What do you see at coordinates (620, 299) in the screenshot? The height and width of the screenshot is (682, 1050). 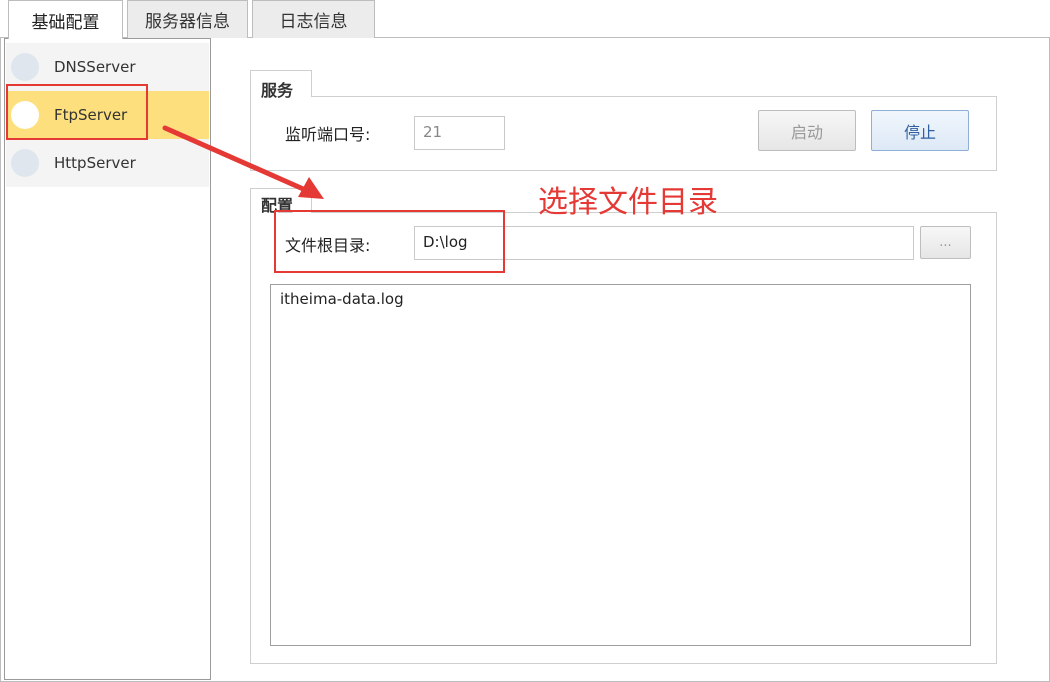 I see `list-item: itheima-data.log` at bounding box center [620, 299].